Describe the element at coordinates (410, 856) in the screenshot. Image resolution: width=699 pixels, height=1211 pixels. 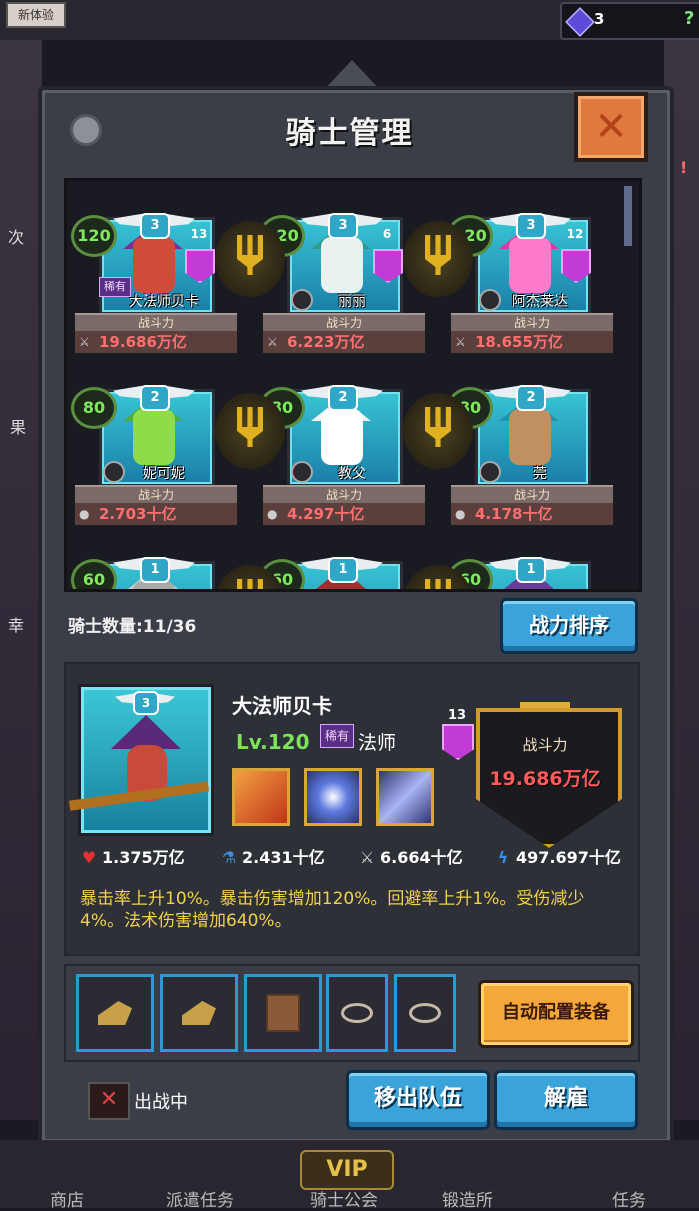
I see `stat-attack: ⚔ 6.664十亿` at that location.